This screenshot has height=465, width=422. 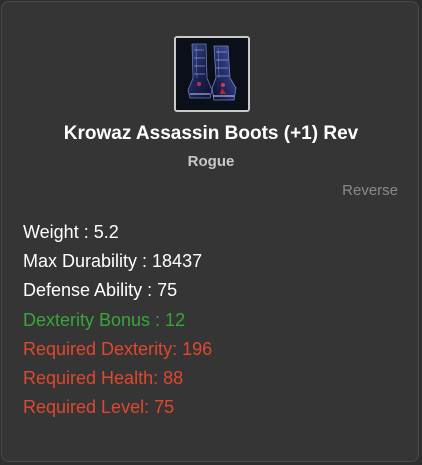 What do you see at coordinates (370, 190) in the screenshot?
I see `item-tag: Reverse` at bounding box center [370, 190].